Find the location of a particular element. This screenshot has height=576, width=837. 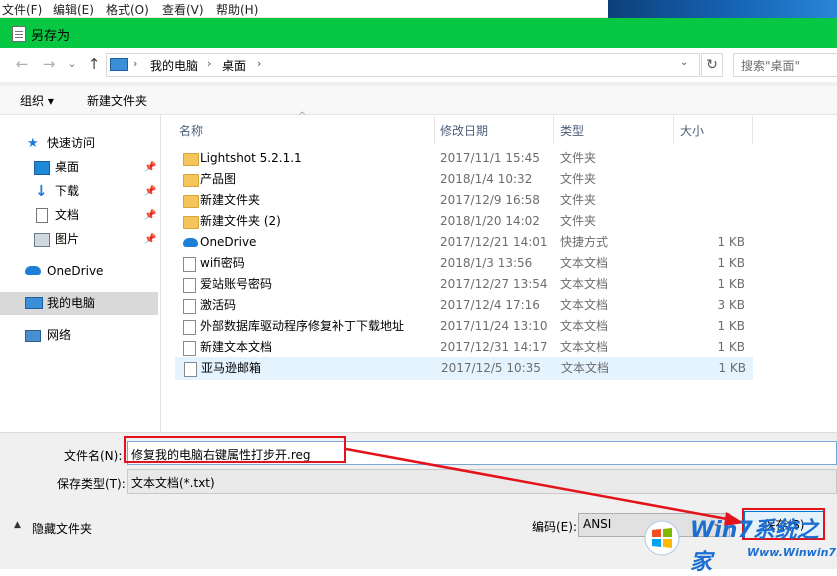

windows-logo-icon is located at coordinates (662, 538).